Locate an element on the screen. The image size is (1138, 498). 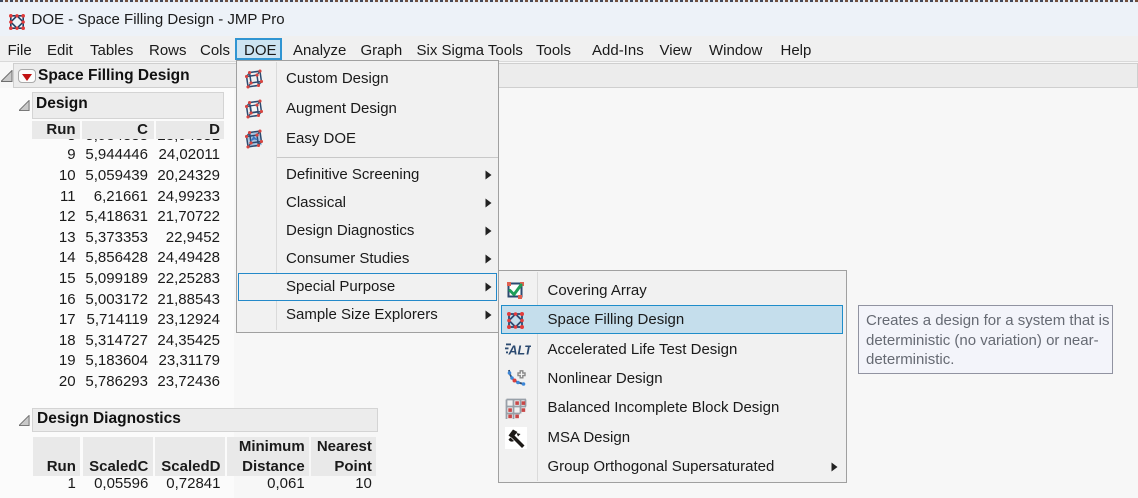
svg-text: ALT is located at coordinates (520, 351).